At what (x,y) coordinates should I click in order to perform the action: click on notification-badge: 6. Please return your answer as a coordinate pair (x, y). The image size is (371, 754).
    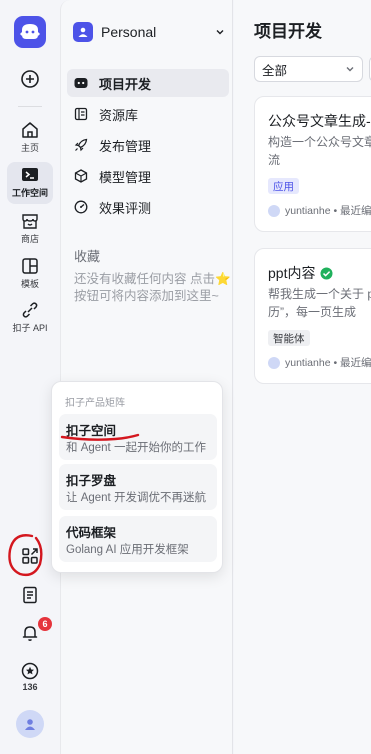
    Looking at the image, I should click on (45, 624).